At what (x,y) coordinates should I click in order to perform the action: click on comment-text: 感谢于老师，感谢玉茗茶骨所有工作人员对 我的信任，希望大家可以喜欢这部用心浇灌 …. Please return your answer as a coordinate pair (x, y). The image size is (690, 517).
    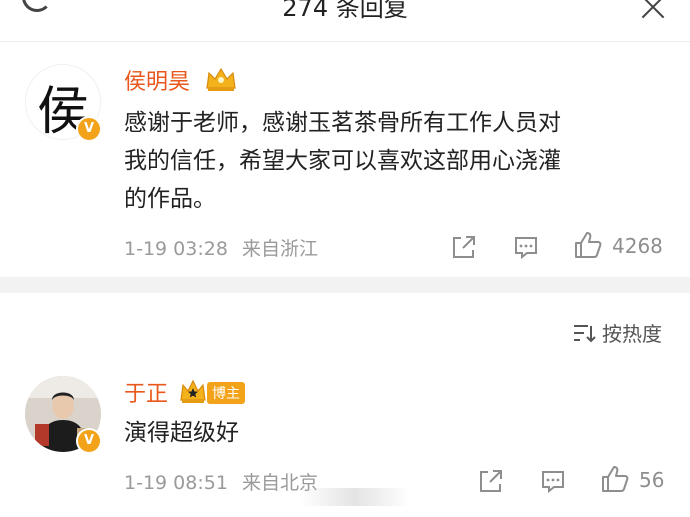
    Looking at the image, I should click on (342, 161).